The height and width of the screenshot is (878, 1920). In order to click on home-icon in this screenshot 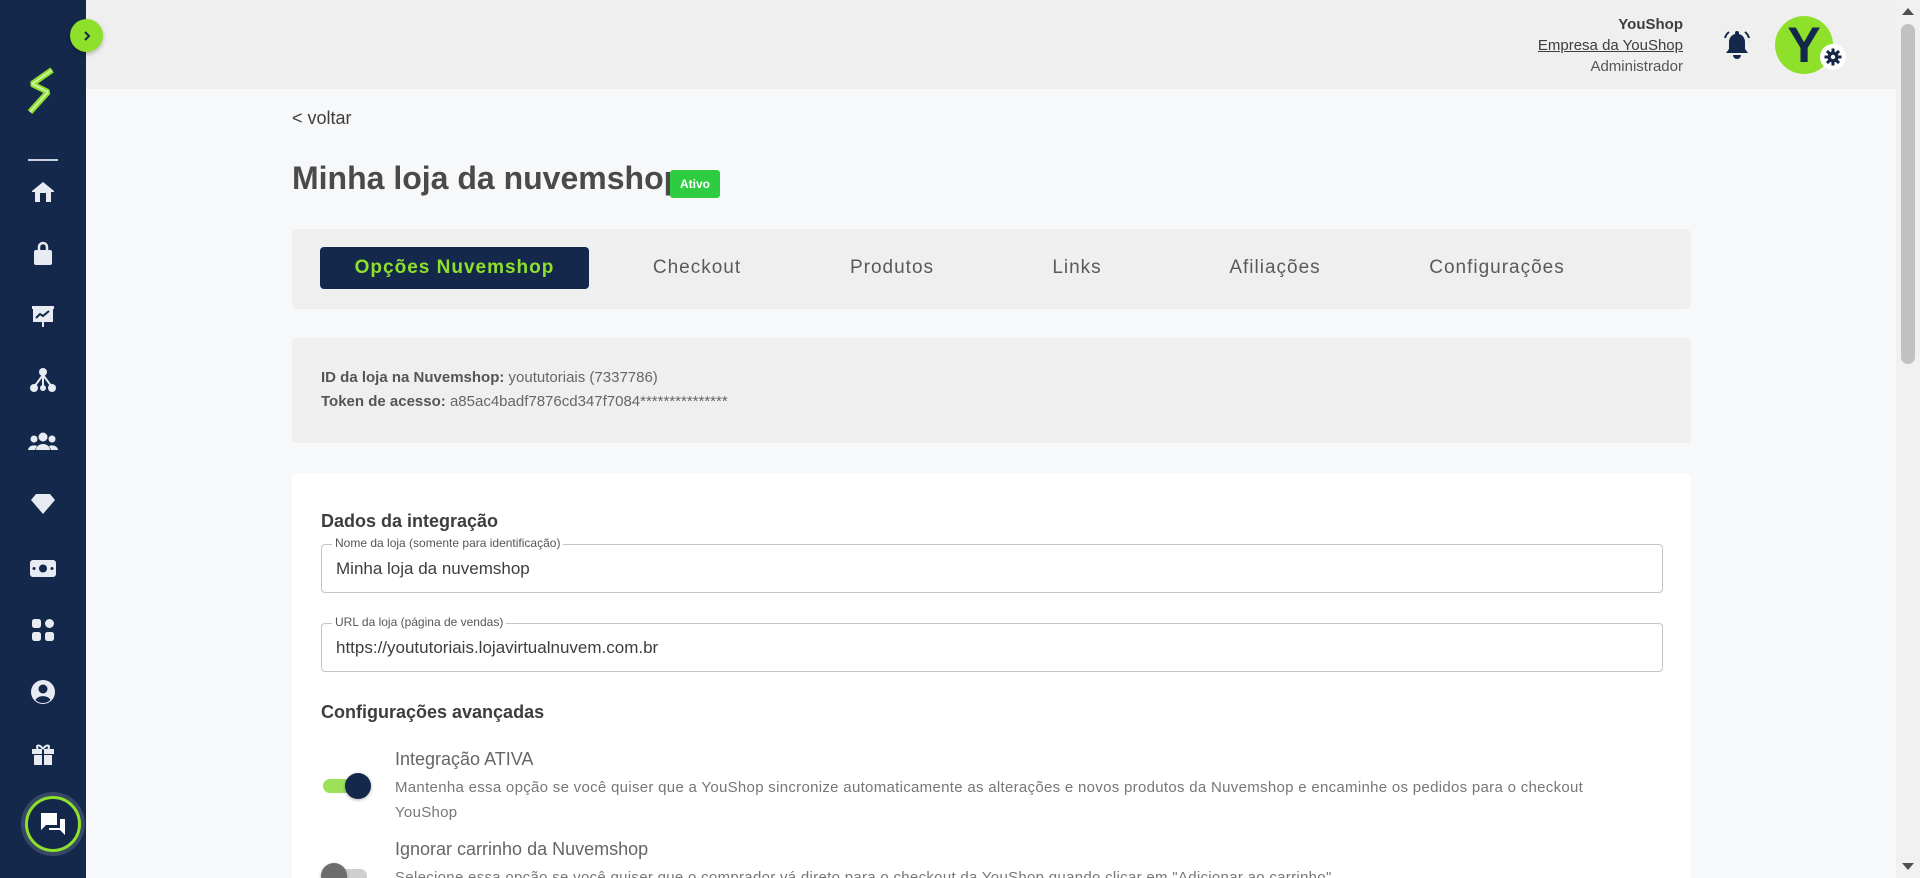, I will do `click(43, 192)`.